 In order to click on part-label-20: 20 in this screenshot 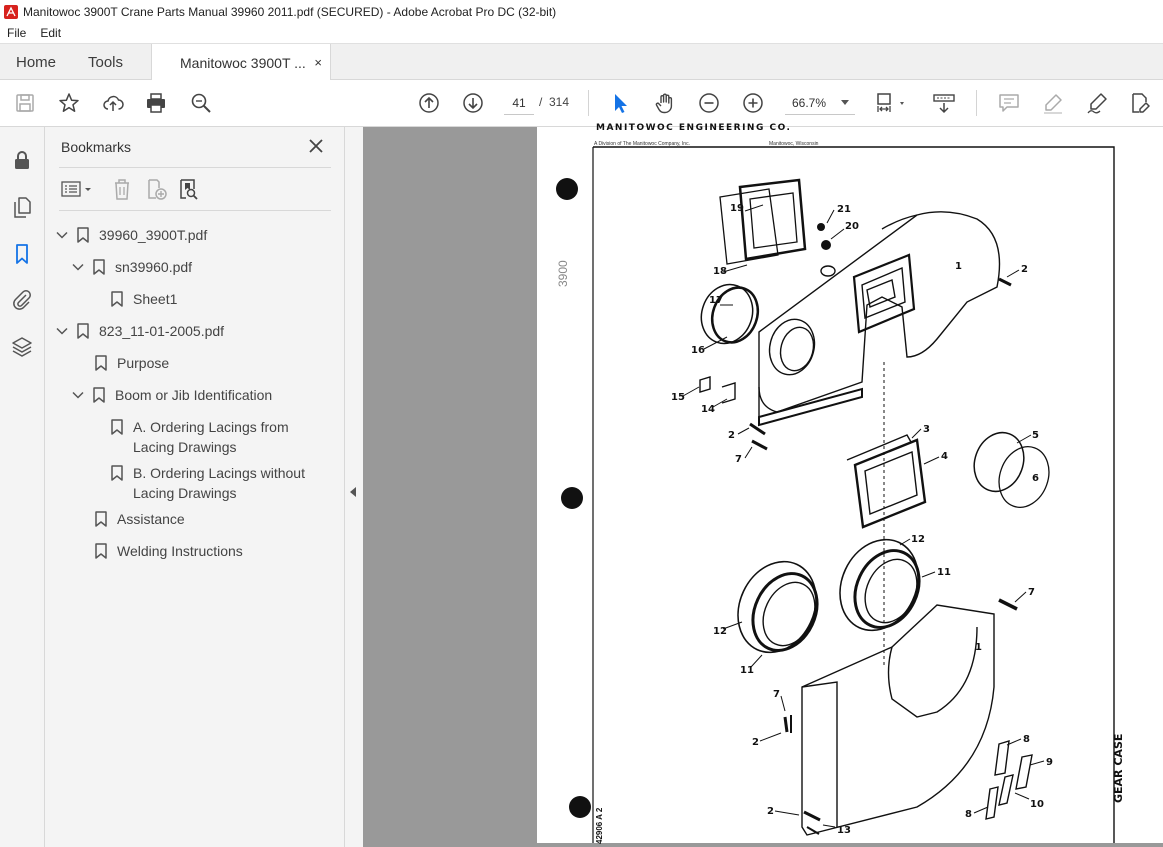, I will do `click(852, 226)`.